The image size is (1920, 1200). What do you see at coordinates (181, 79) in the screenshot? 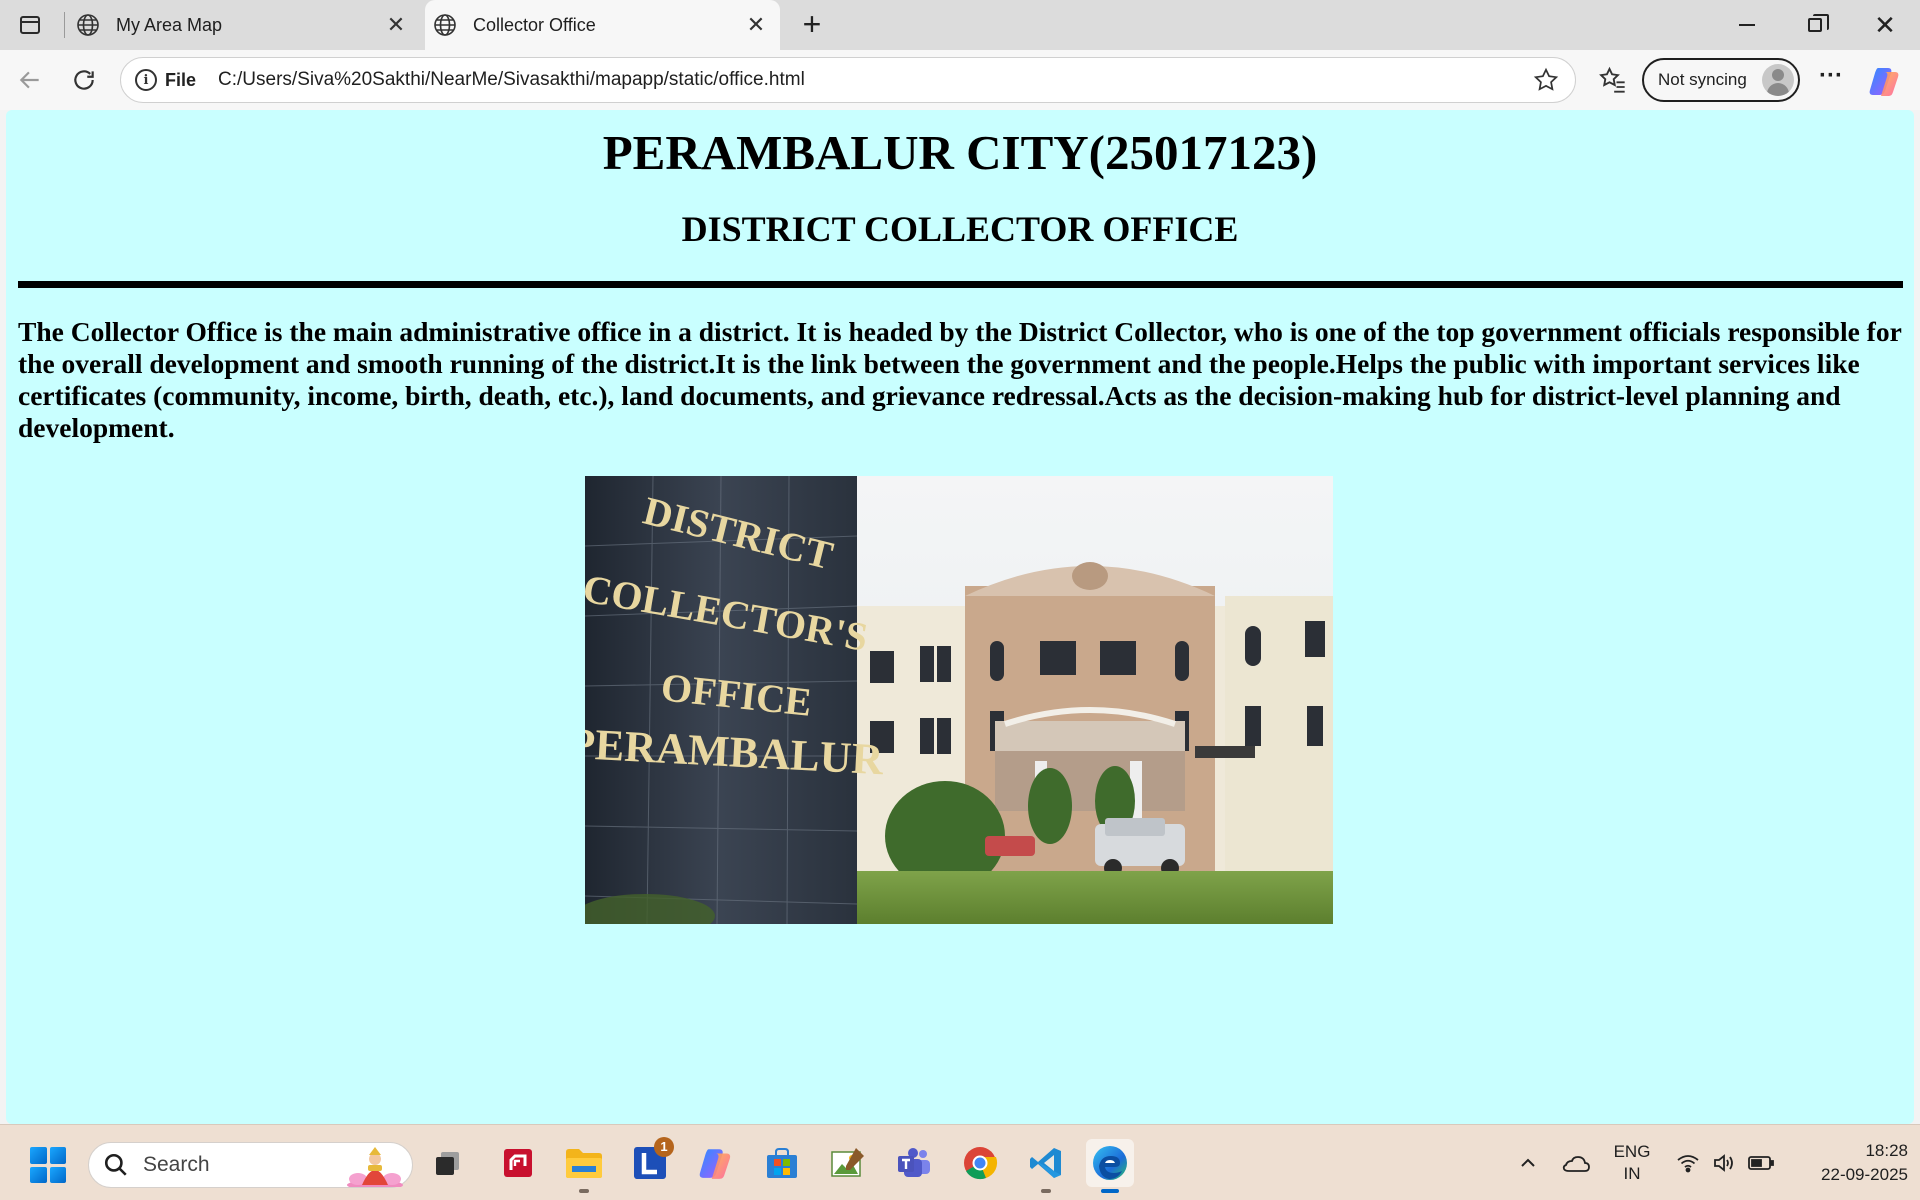
I see `scheme-label: File` at bounding box center [181, 79].